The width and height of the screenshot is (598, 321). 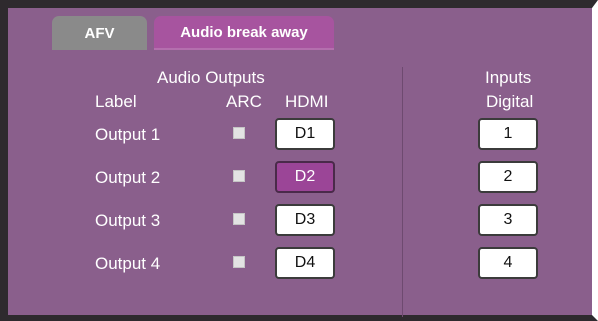 I want to click on audio-outputs-title: Audio Outputs, so click(x=211, y=77).